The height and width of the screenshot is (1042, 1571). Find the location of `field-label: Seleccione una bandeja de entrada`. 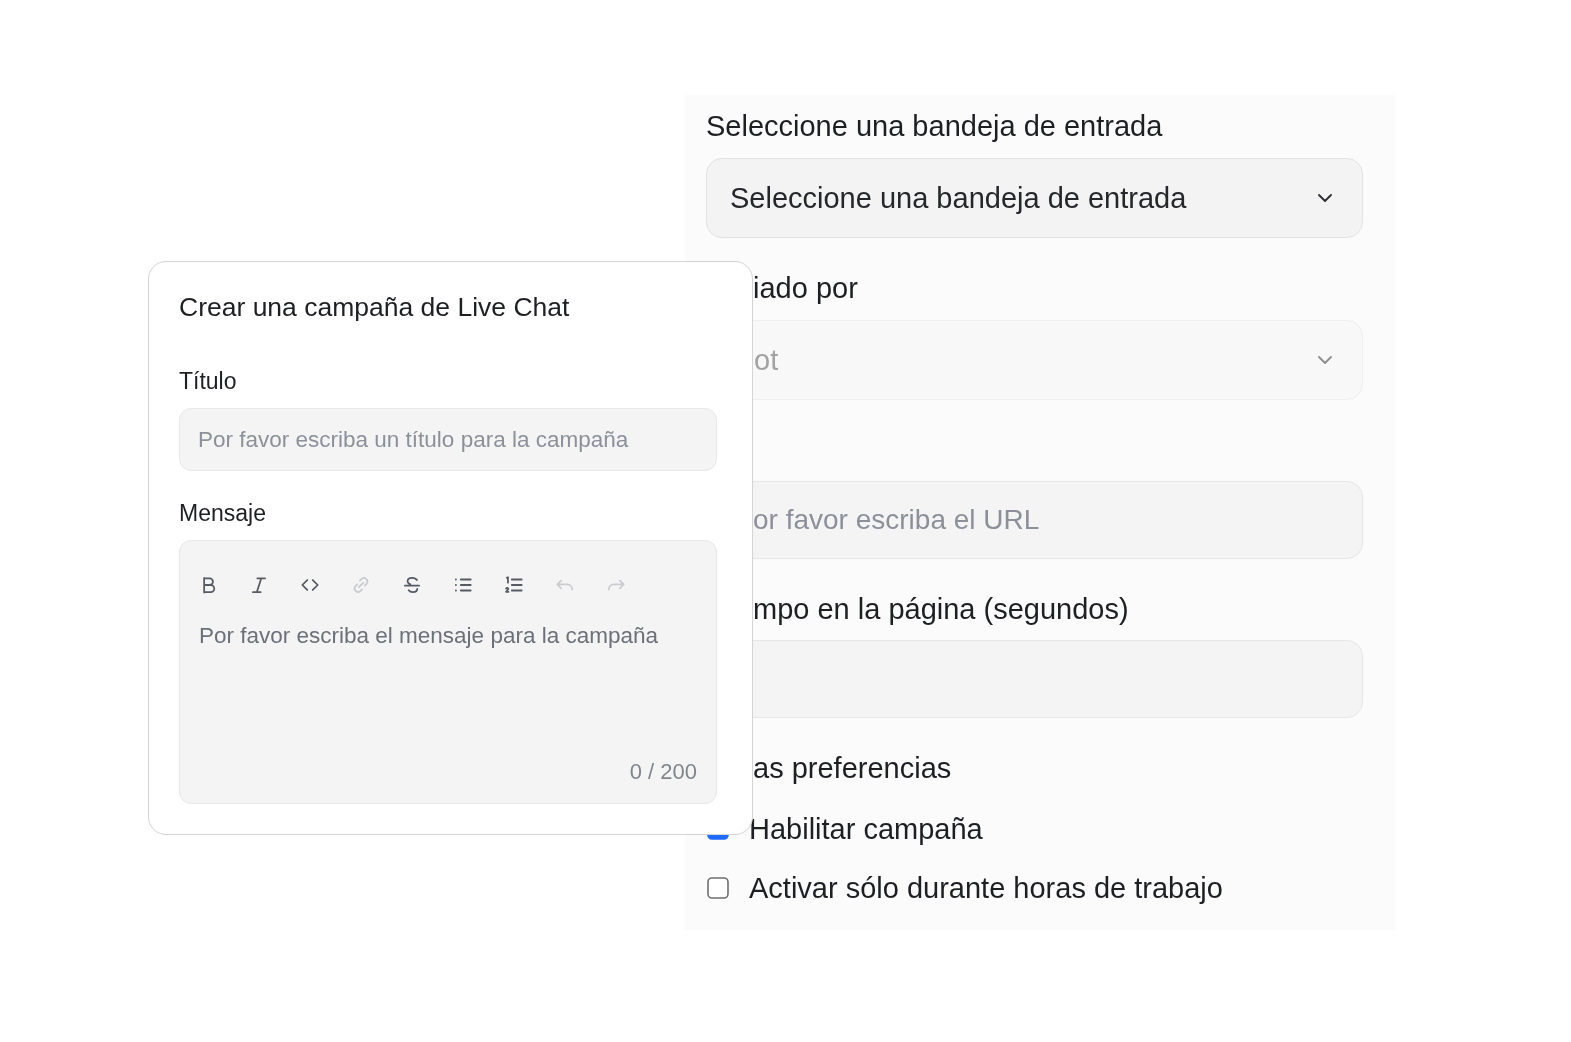

field-label: Seleccione una bandeja de entrada is located at coordinates (934, 126).